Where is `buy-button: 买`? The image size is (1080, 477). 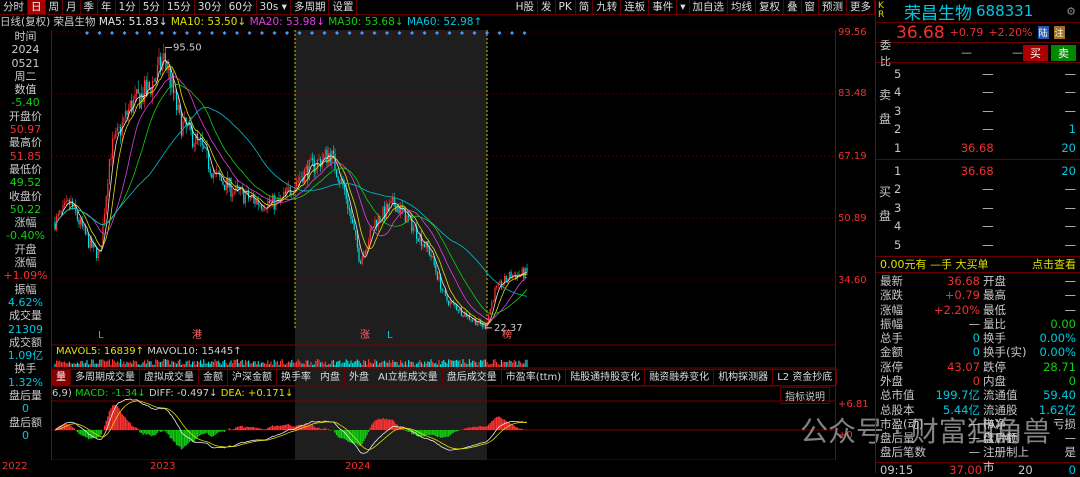 buy-button: 买 is located at coordinates (1035, 52).